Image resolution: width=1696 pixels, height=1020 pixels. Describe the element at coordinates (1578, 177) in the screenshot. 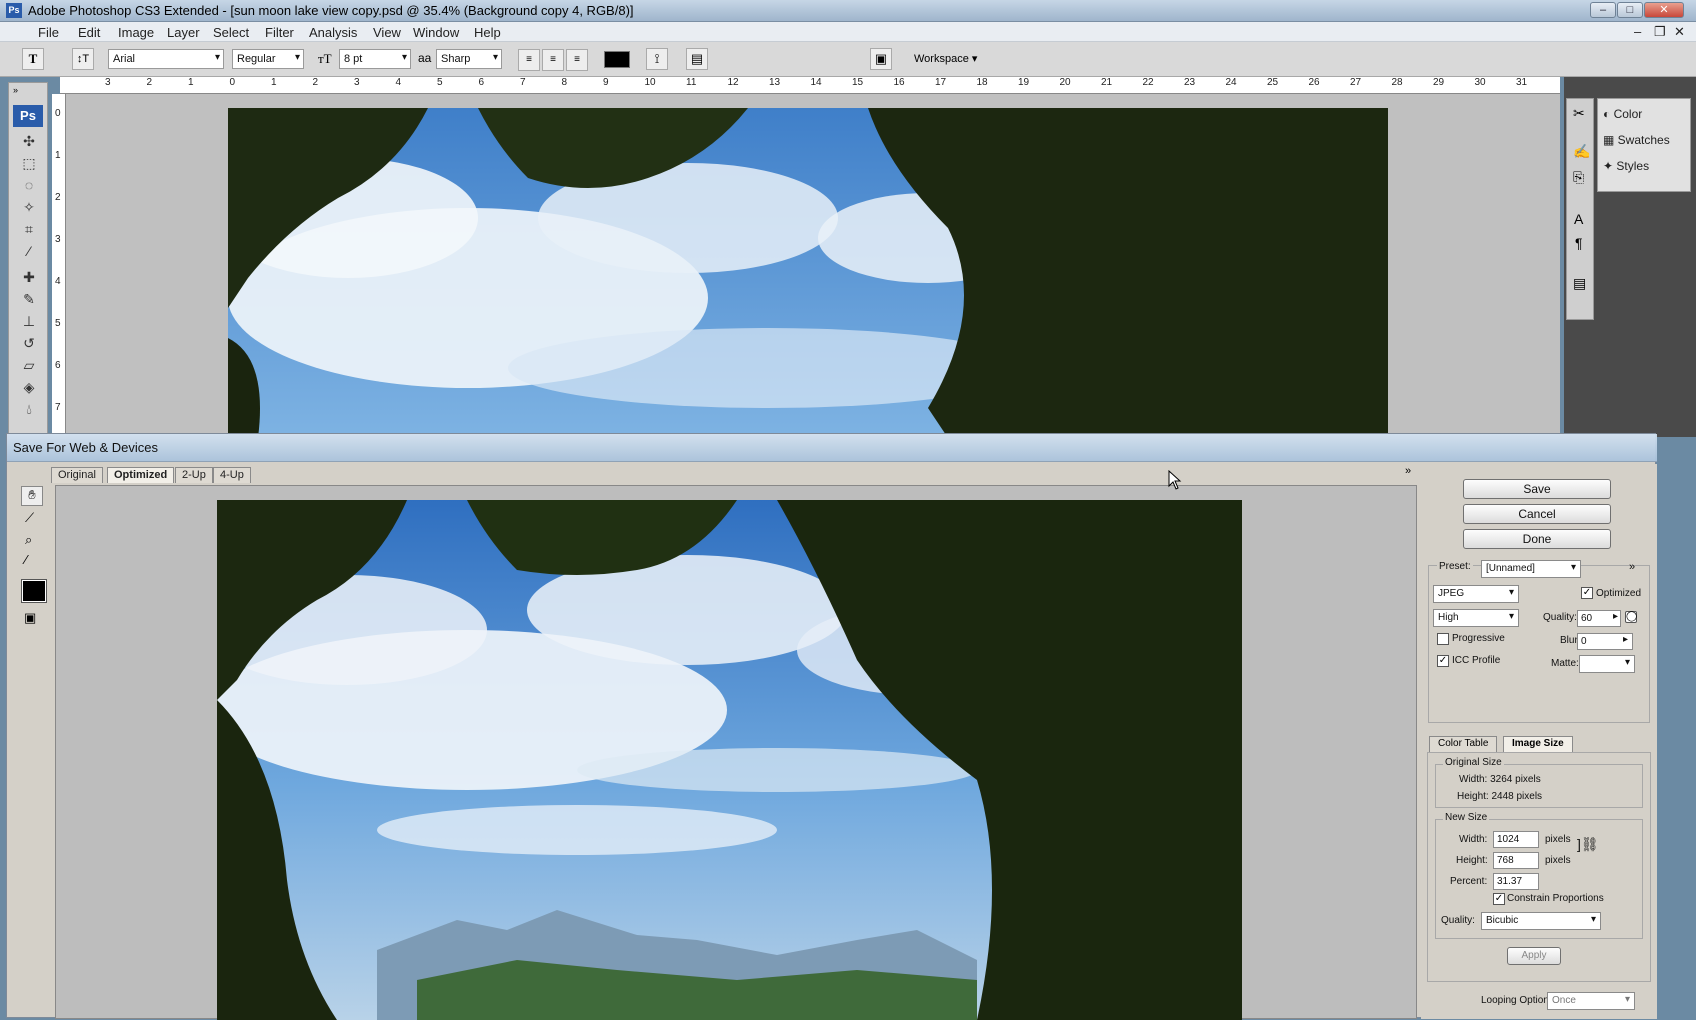

I see `clone-source-icon: ⎘` at that location.